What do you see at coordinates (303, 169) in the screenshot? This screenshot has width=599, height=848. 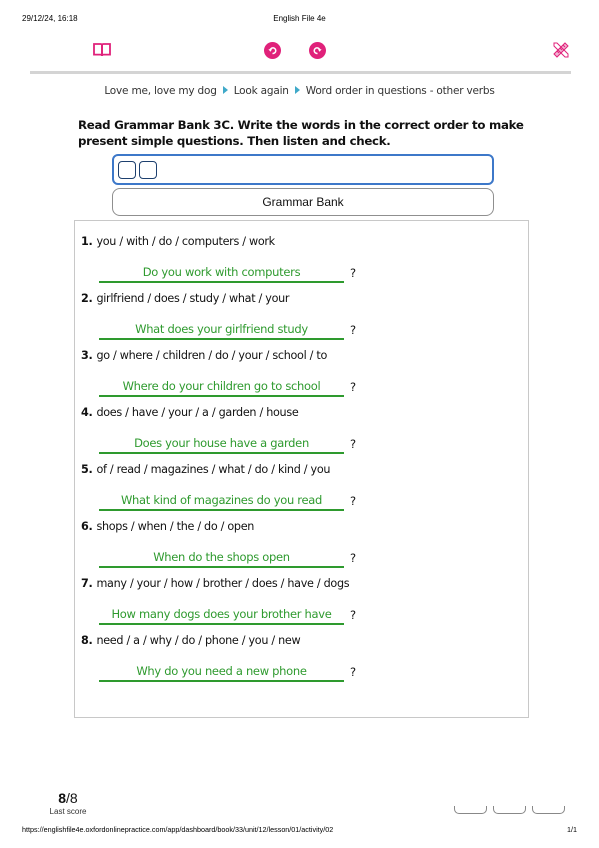 I see `audio-player` at bounding box center [303, 169].